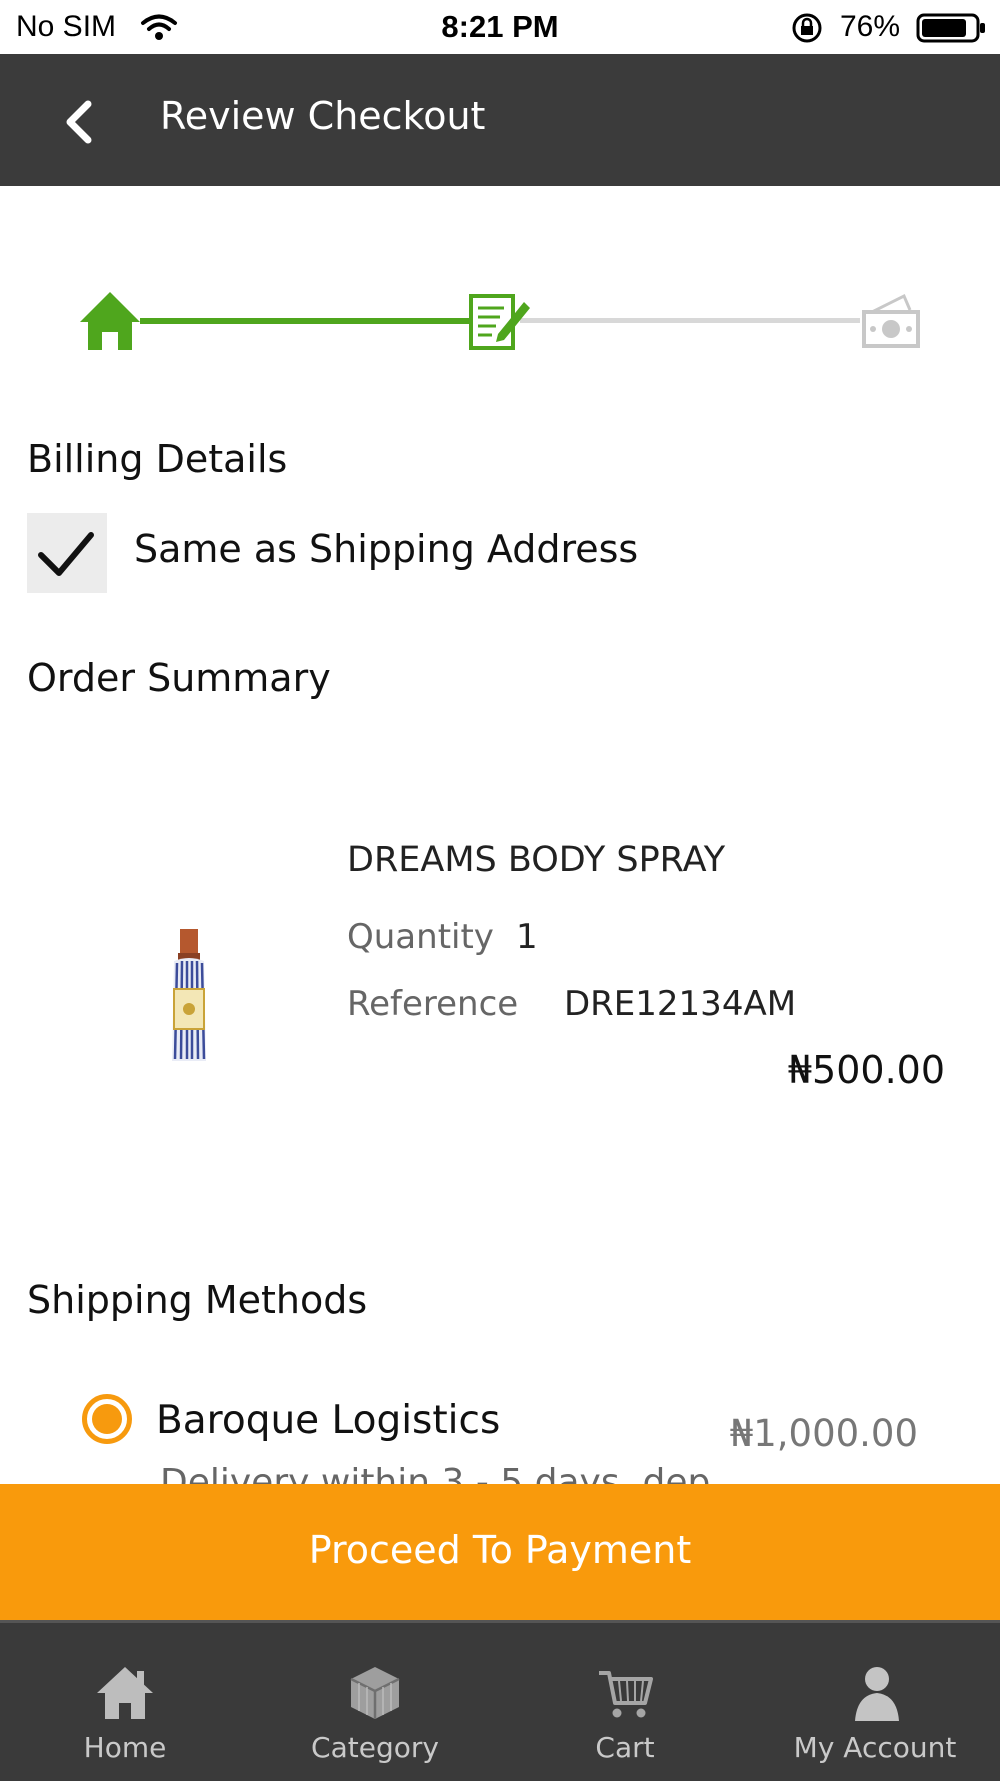 The width and height of the screenshot is (1000, 1781). What do you see at coordinates (435, 1473) in the screenshot?
I see `shipping-method-description: Delivery within 3 - 5 days, dep` at bounding box center [435, 1473].